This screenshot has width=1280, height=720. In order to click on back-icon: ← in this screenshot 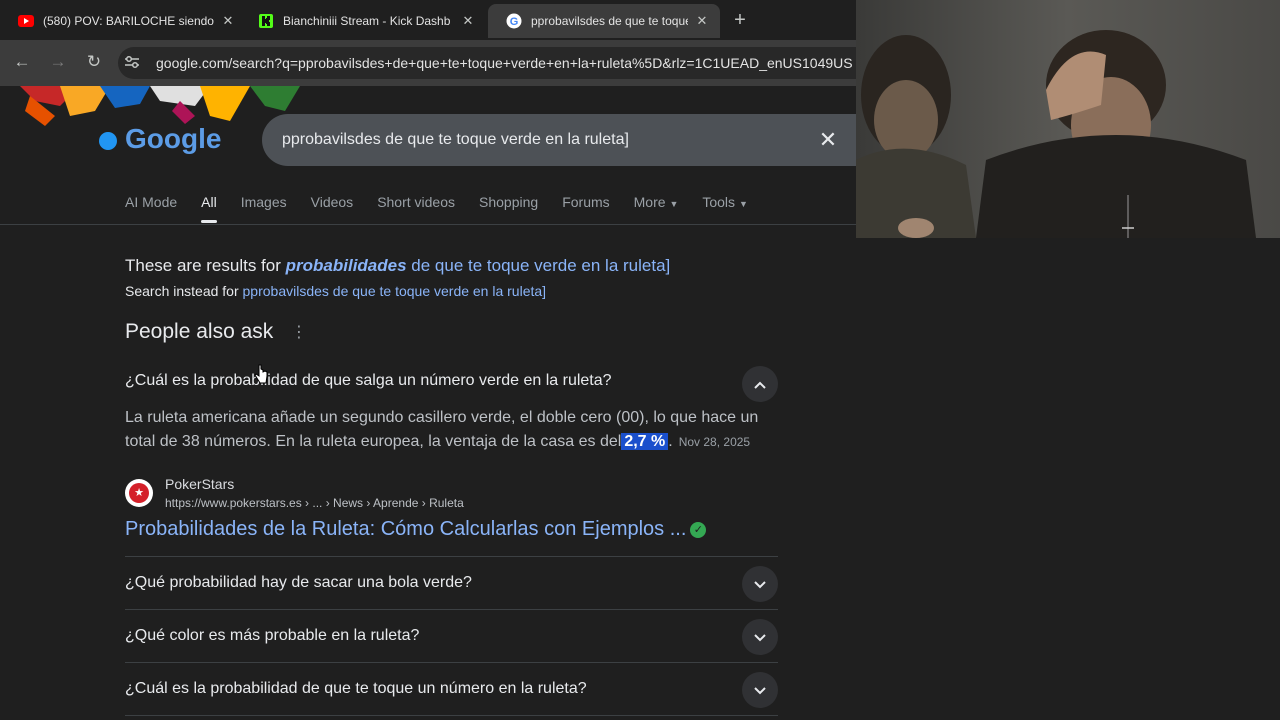, I will do `click(22, 62)`.